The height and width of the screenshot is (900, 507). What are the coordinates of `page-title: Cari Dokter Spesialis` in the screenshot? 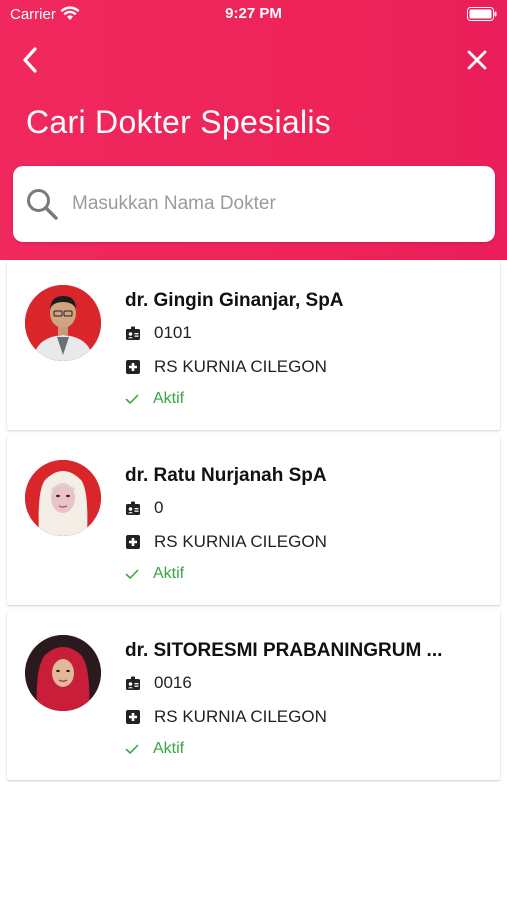 It's located at (179, 122).